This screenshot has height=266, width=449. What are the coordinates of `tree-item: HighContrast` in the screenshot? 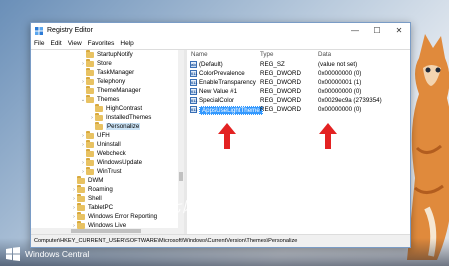 It's located at (115, 108).